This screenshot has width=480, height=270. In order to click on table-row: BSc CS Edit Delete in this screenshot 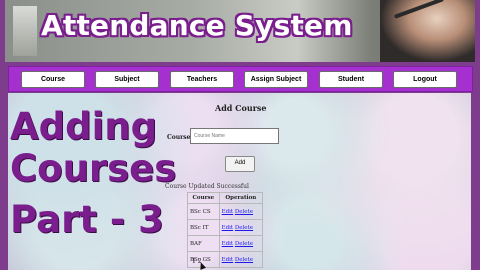, I will do `click(225, 211)`.